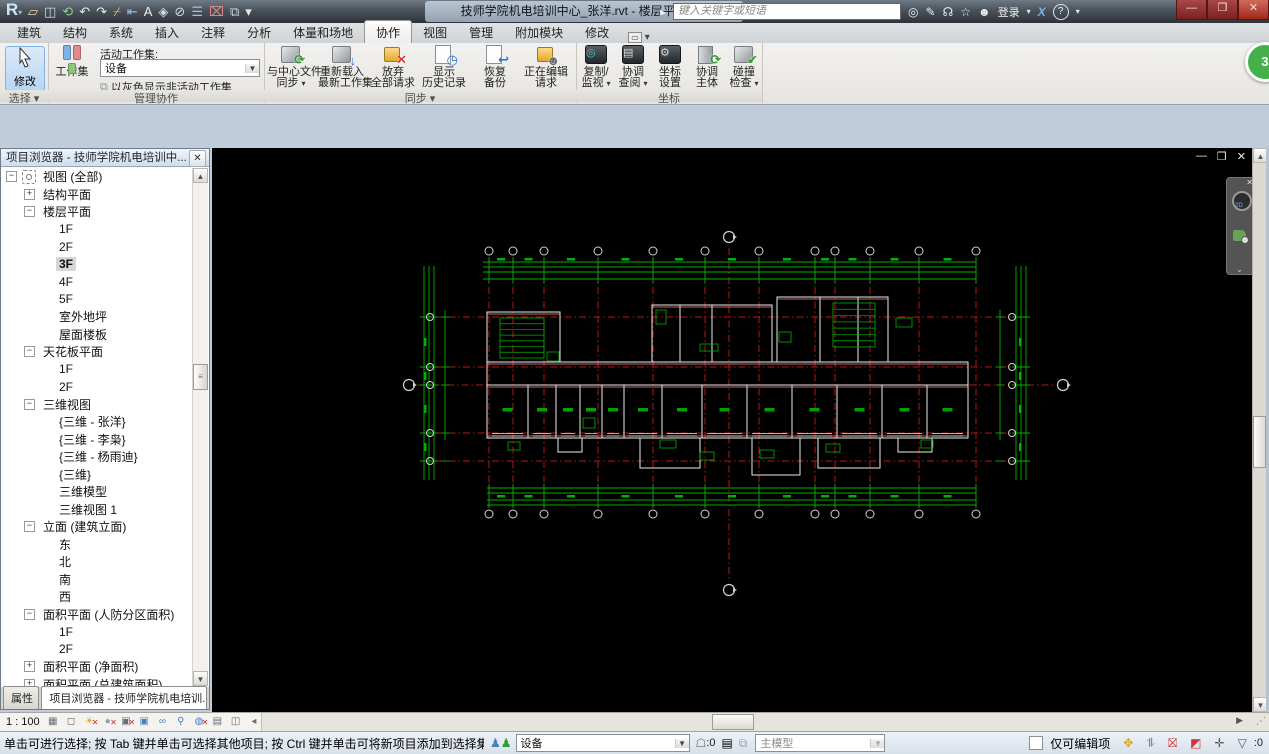 Image resolution: width=1269 pixels, height=754 pixels. I want to click on modify-button: 修改, so click(25, 68).